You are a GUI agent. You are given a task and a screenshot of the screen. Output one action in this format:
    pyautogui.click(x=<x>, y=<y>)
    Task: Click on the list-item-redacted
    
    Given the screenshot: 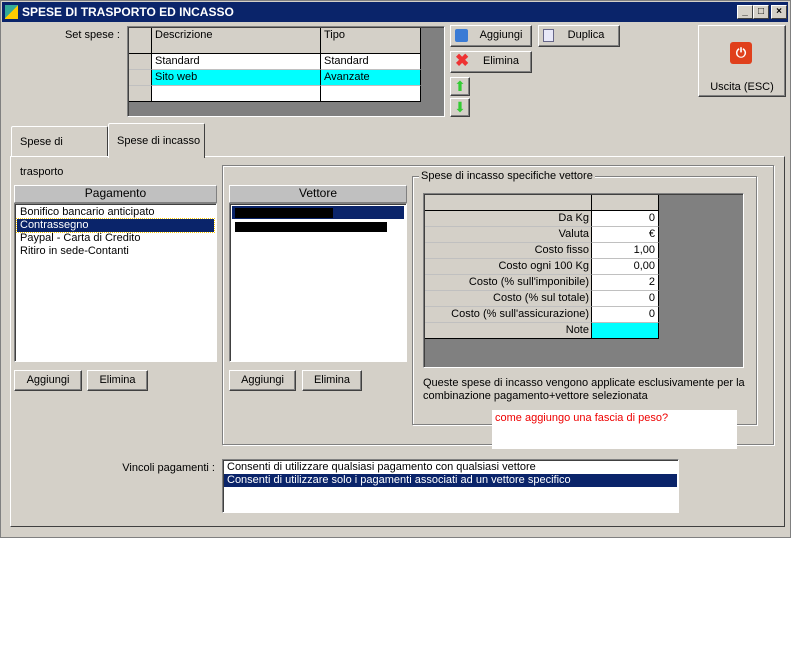 What is the action you would take?
    pyautogui.click(x=318, y=226)
    